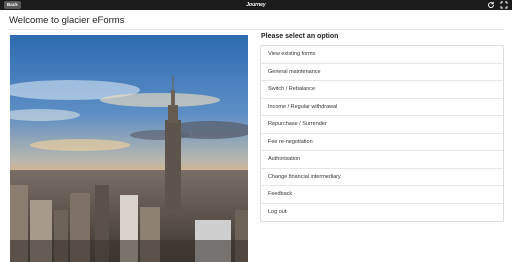 This screenshot has width=512, height=262. Describe the element at coordinates (382, 160) in the screenshot. I see `option-authorisation: Authorisation` at that location.